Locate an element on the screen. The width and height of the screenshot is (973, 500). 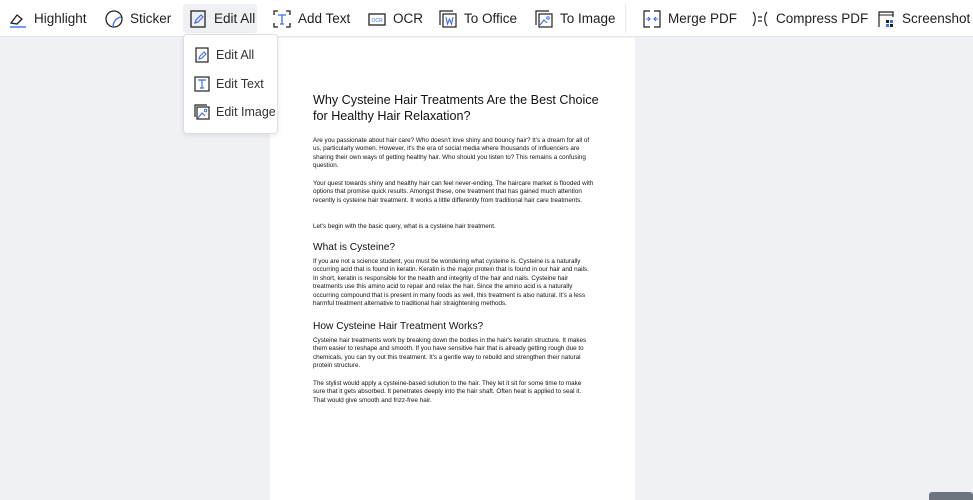
add-text-icon is located at coordinates (282, 19).